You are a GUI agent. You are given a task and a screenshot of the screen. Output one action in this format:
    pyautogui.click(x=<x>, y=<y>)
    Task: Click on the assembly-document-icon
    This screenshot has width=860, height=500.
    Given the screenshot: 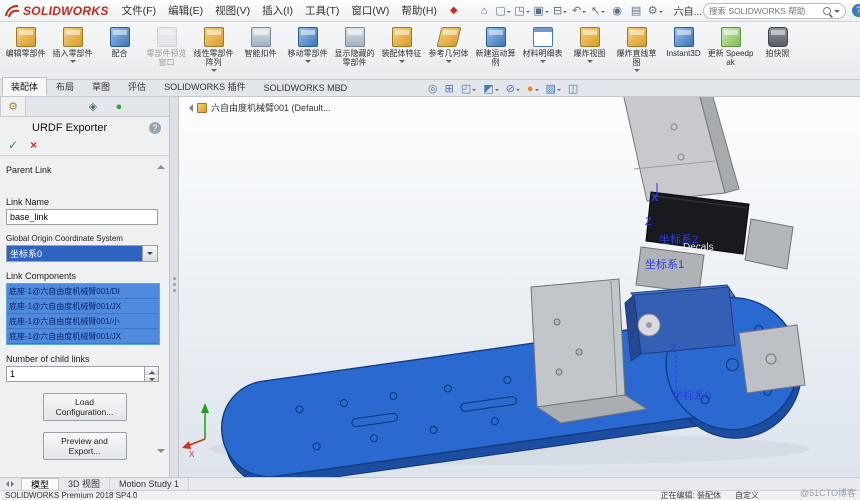 What is the action you would take?
    pyautogui.click(x=202, y=107)
    